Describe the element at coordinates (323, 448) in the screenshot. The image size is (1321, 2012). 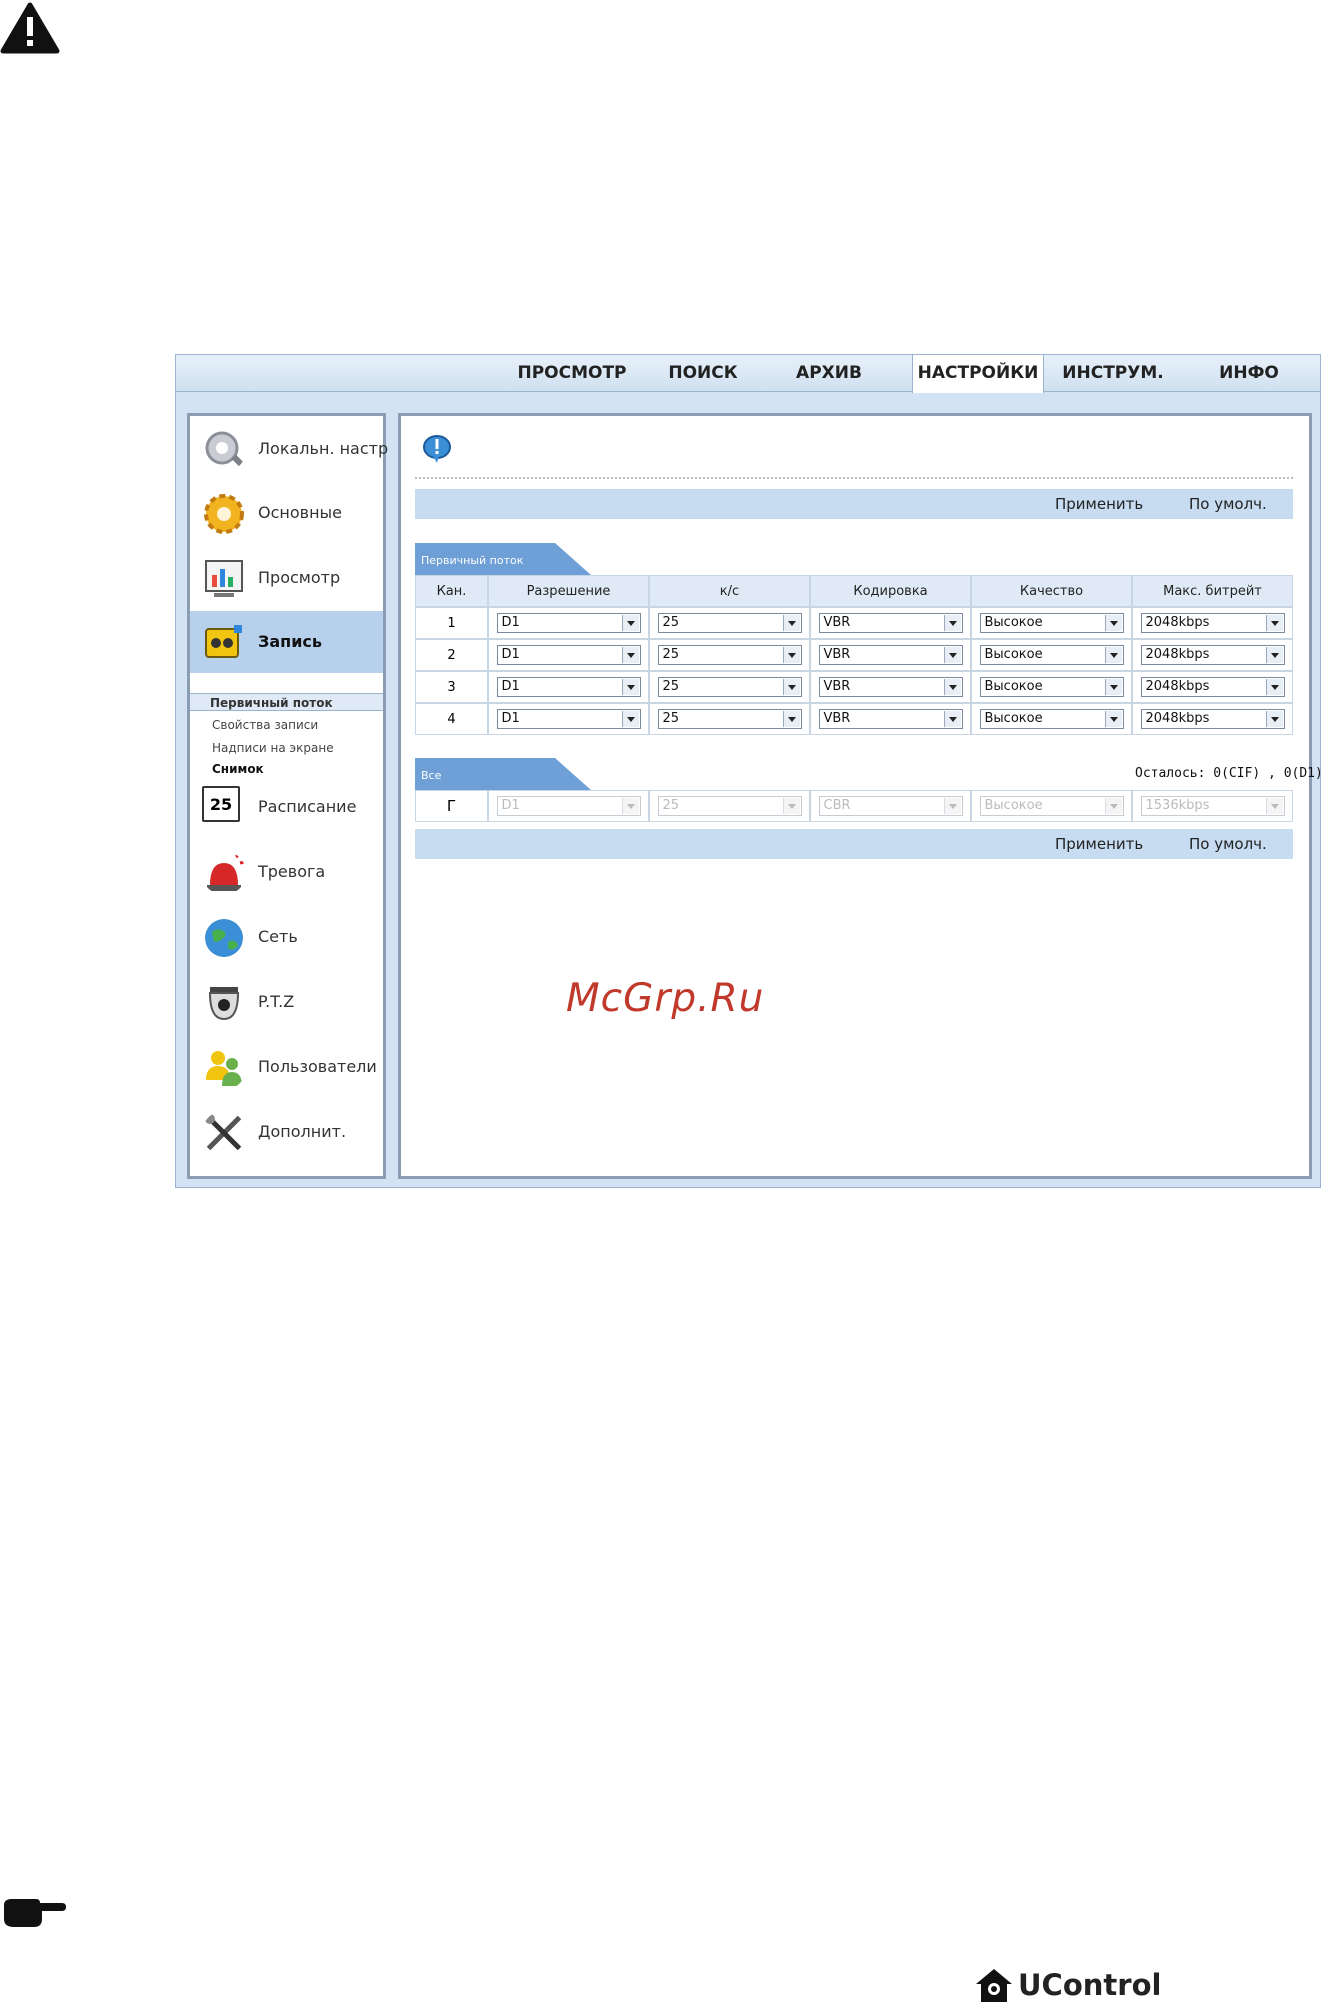
I see `sidebar-label: Локальн. настр` at that location.